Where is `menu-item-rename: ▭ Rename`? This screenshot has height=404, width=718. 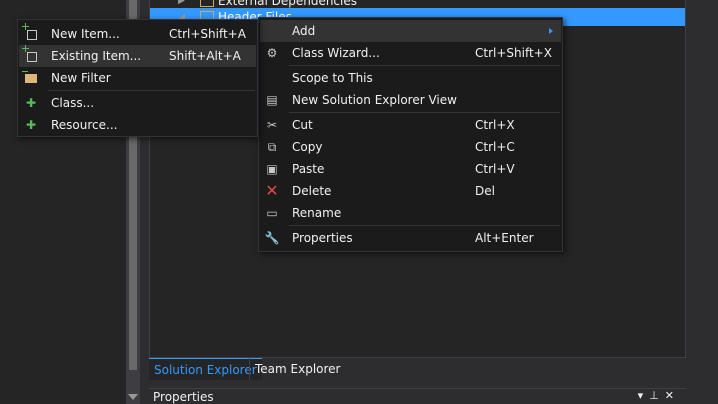
menu-item-rename: ▭ Rename is located at coordinates (410, 213).